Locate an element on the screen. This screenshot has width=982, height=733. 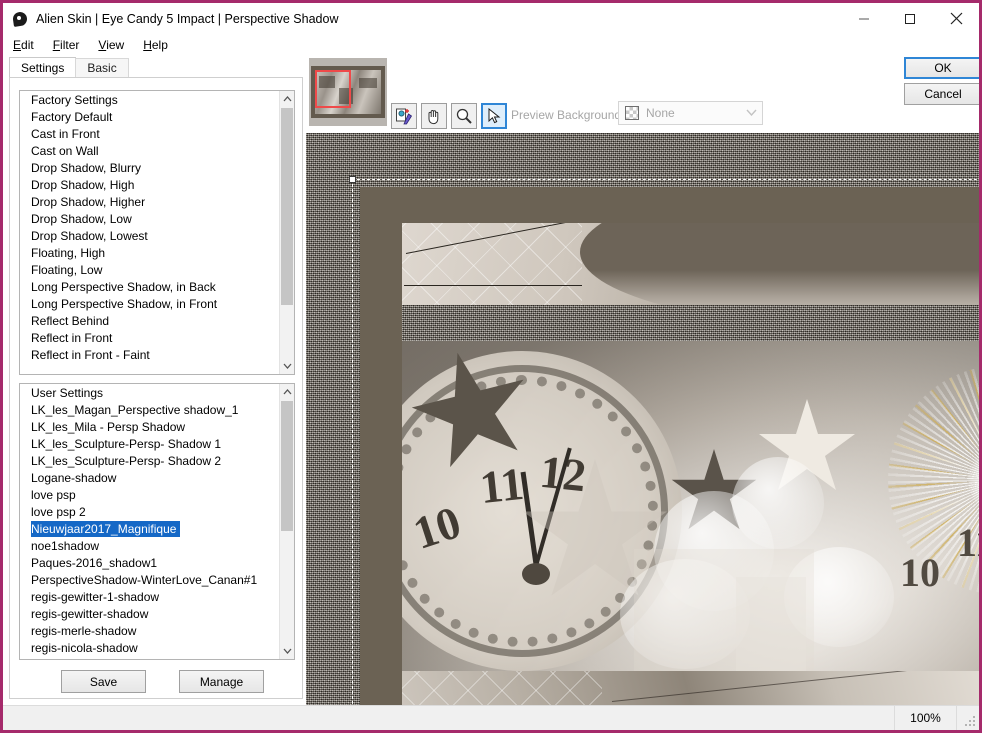
zoom-level: 100% is located at coordinates (926, 718).